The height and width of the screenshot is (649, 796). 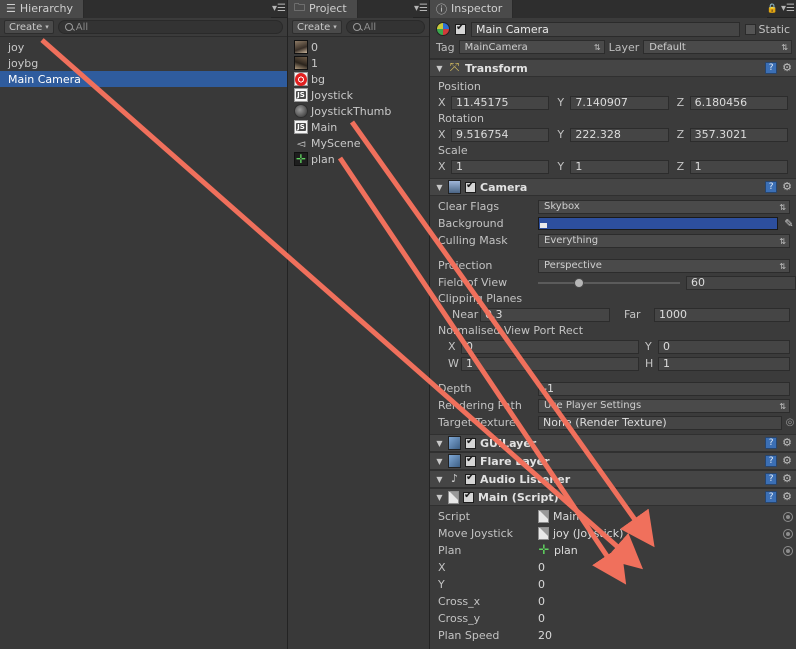 I want to click on scale-z-field: 1, so click(x=738, y=166).